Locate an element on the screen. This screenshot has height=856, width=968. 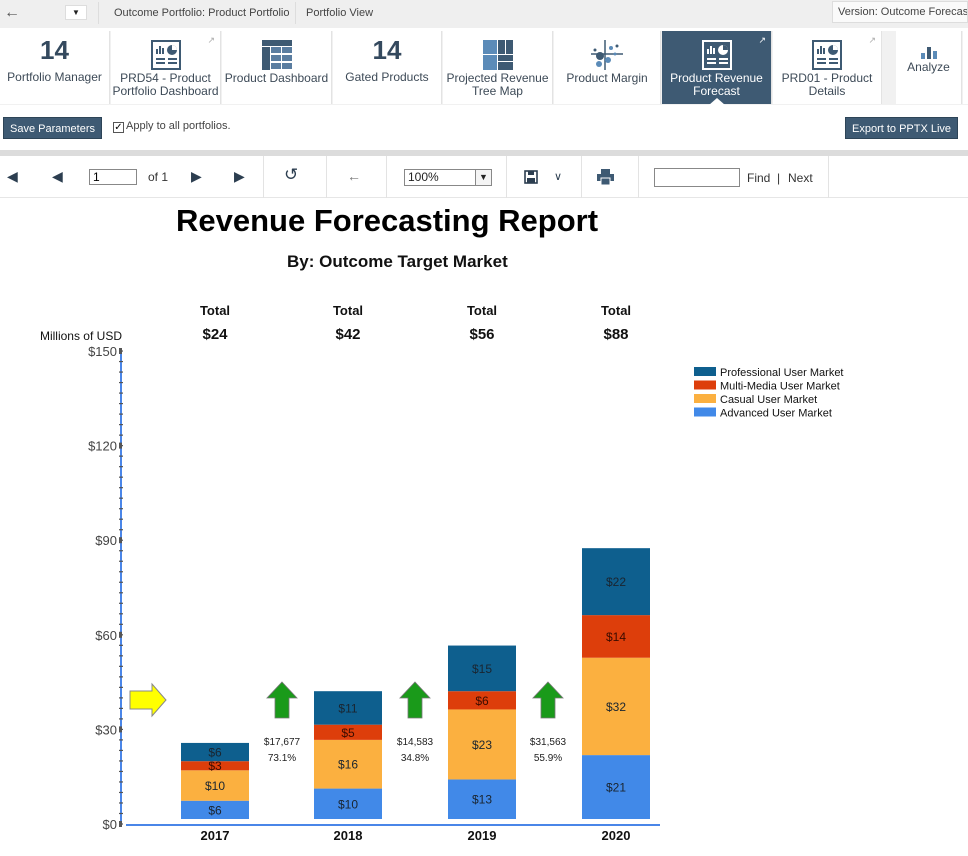
growth-amount: $14,583 is located at coordinates (415, 742).